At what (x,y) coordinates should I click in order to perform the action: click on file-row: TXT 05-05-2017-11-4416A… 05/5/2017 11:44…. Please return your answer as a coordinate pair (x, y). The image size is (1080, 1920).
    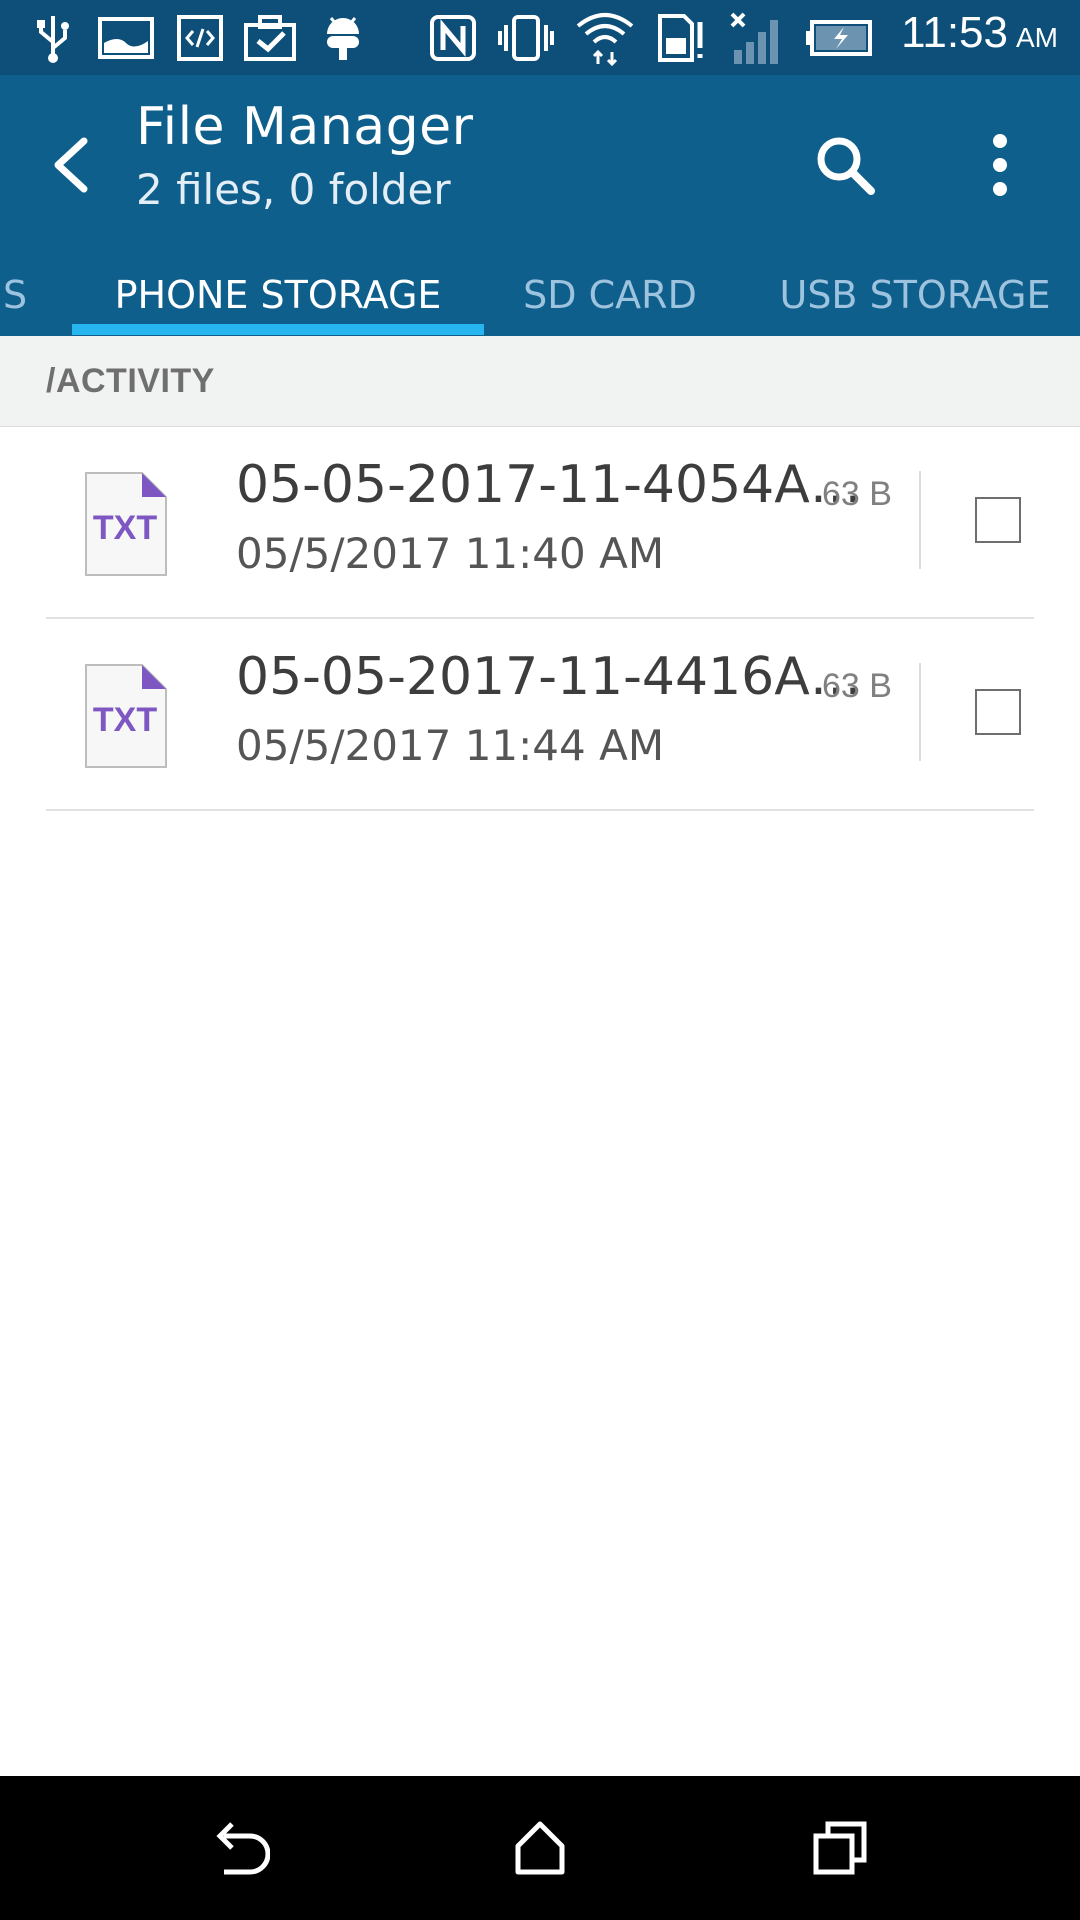
    Looking at the image, I should click on (540, 715).